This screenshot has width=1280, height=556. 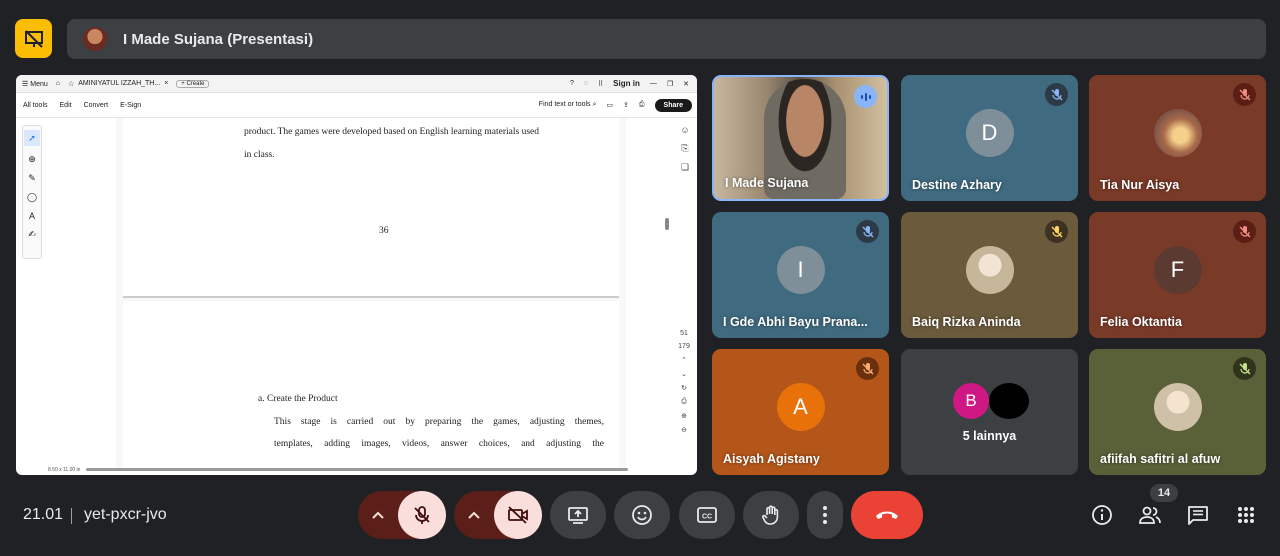 What do you see at coordinates (32, 138) in the screenshot?
I see `select-tool-icon: ➚` at bounding box center [32, 138].